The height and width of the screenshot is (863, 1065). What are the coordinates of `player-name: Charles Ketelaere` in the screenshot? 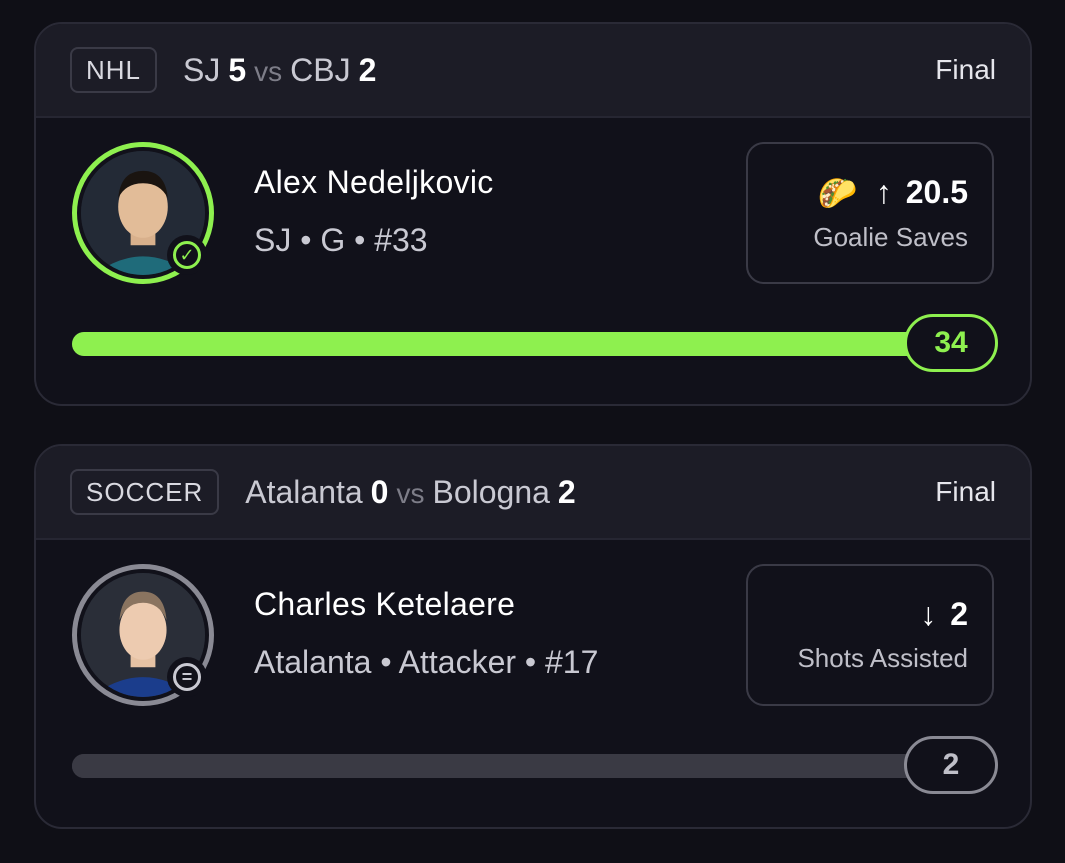 It's located at (385, 604).